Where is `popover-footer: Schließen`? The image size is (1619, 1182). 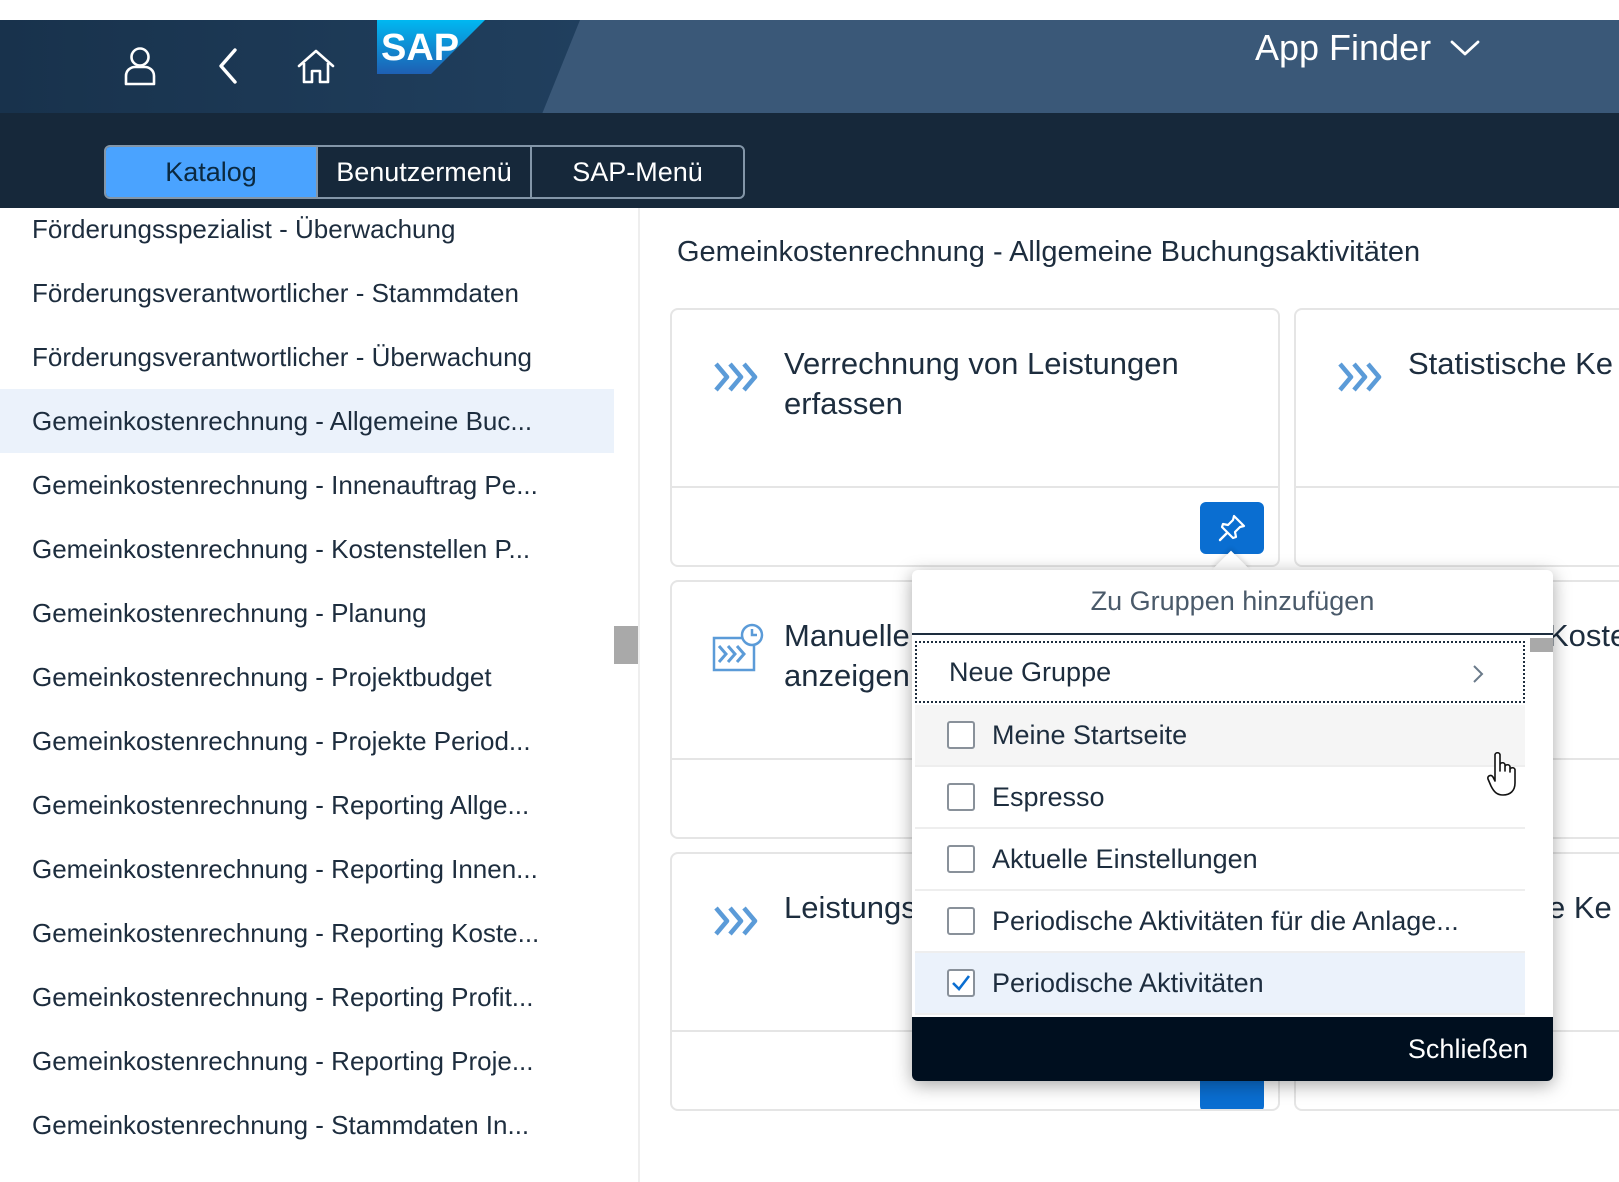
popover-footer: Schließen is located at coordinates (1232, 1049).